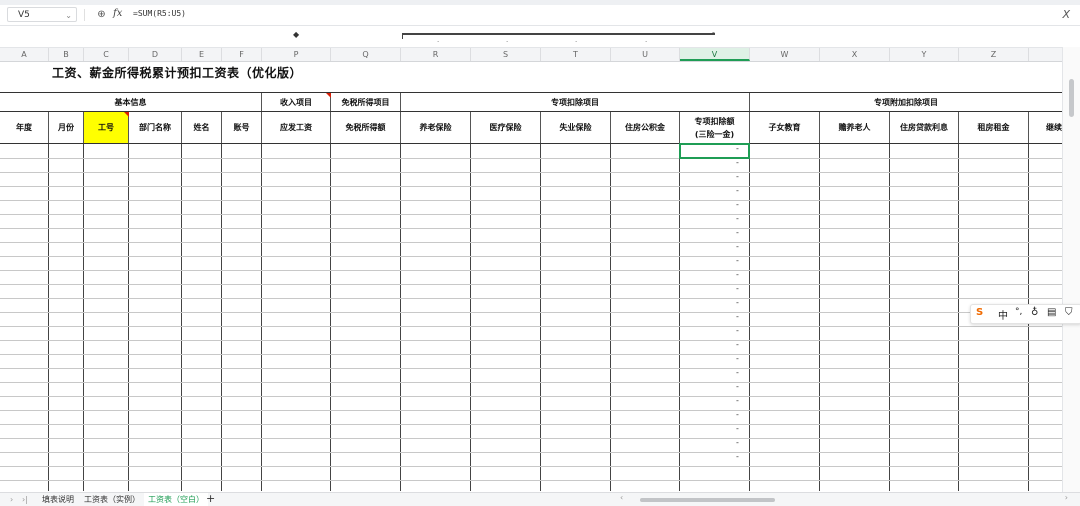 The width and height of the screenshot is (1080, 506). What do you see at coordinates (25, 499) in the screenshot?
I see `tab-nav-last-icon: ›|` at bounding box center [25, 499].